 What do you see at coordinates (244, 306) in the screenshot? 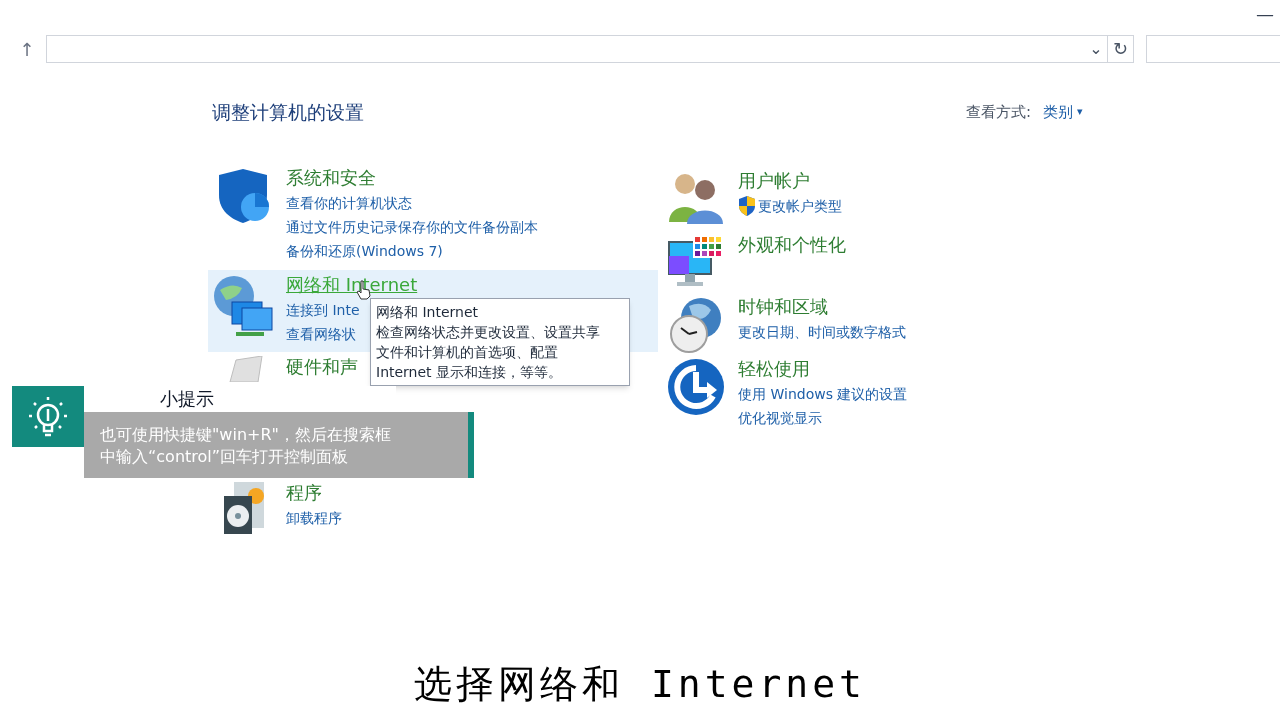
I see `network-icon` at bounding box center [244, 306].